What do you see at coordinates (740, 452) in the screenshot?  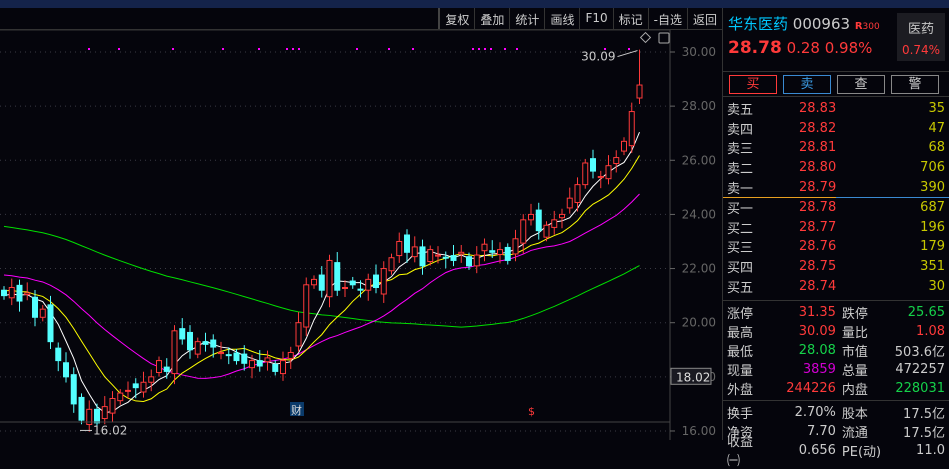 I see `stat-label: 收益㈠` at bounding box center [740, 452].